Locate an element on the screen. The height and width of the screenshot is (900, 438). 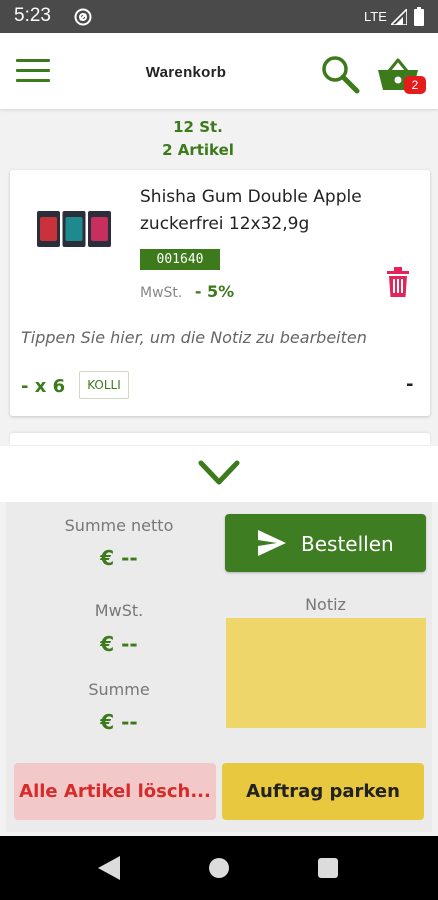
search-icon is located at coordinates (340, 74).